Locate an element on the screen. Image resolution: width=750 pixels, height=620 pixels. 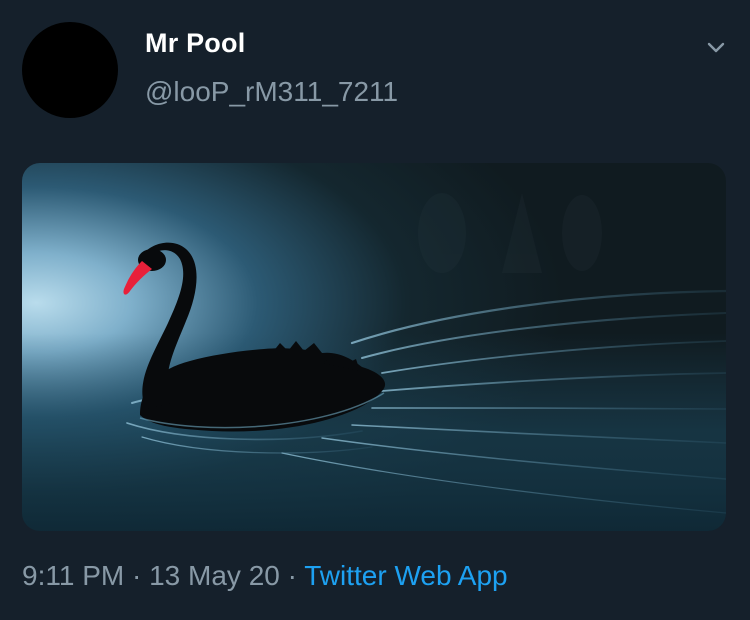
tweet-time: 9:11 PM is located at coordinates (73, 575).